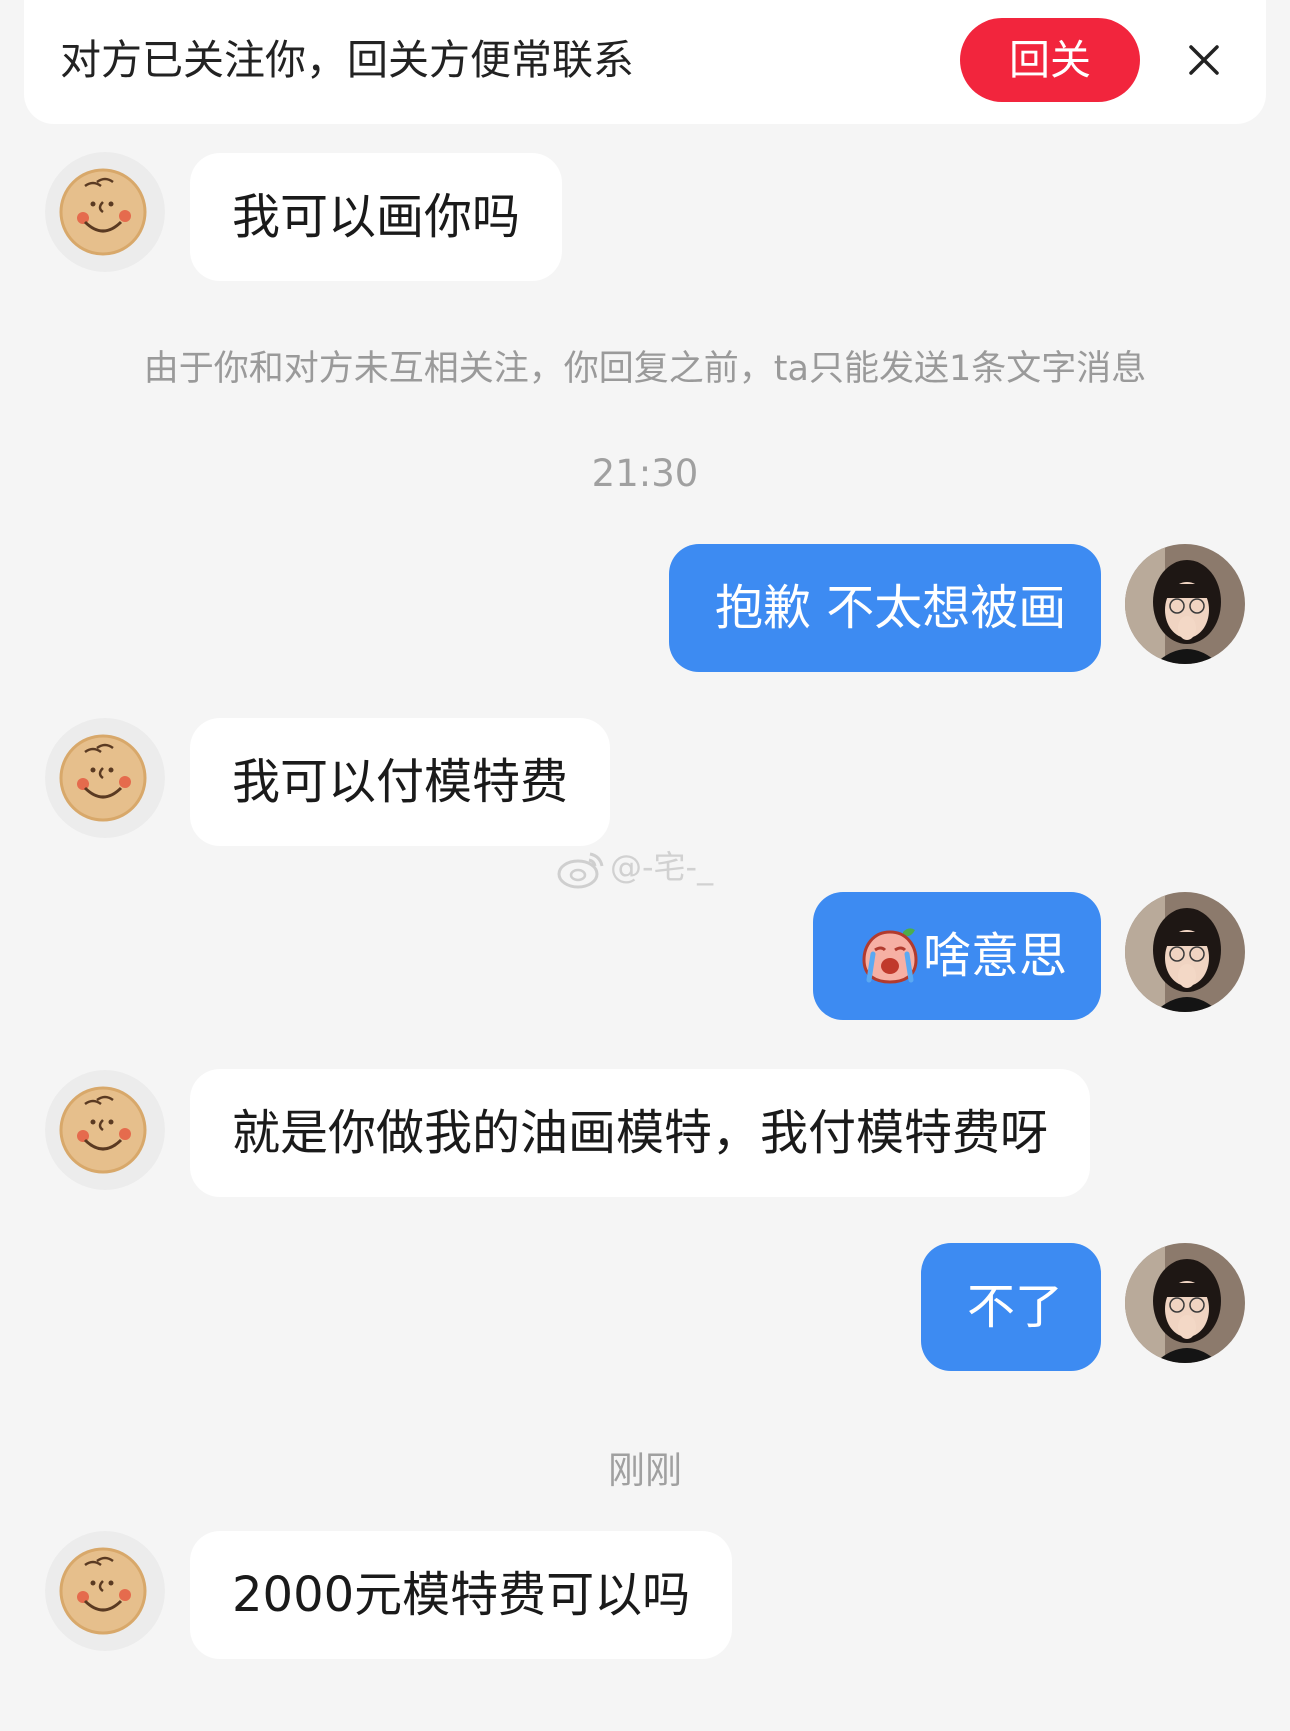 This screenshot has height=1731, width=1290. I want to click on timestamp: 刚刚, so click(645, 1470).